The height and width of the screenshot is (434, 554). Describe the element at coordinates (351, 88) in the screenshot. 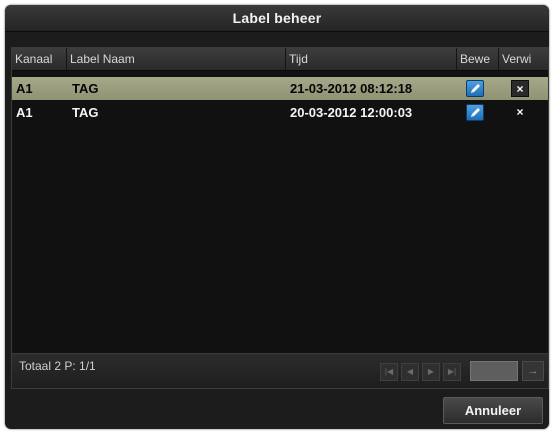

I see `time-cell: 21-03-2012 08:12:18` at that location.